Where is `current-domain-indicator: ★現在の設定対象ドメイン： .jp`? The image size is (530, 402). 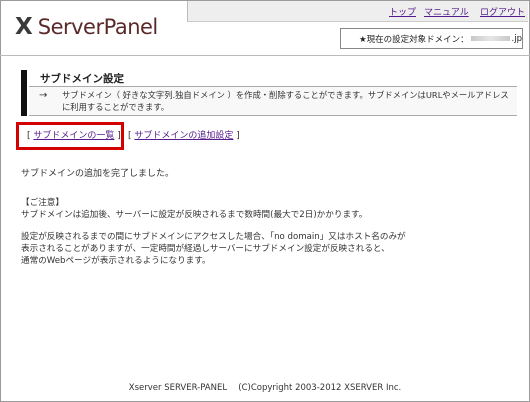 current-domain-indicator: ★現在の設定対象ドメイン： .jp is located at coordinates (431, 38).